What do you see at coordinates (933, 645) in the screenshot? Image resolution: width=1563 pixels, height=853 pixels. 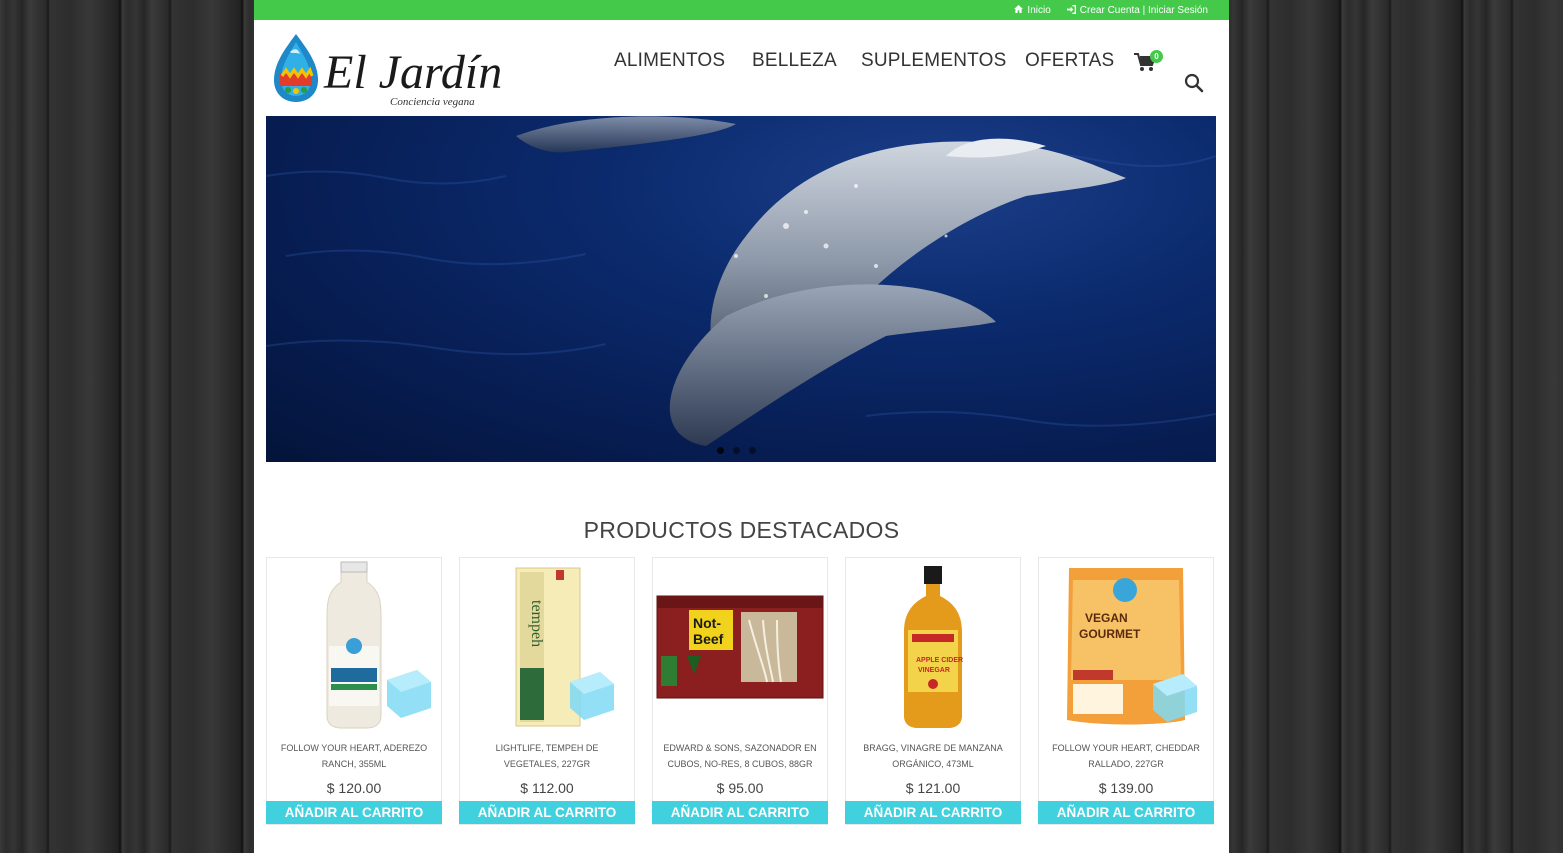 I see `product-image: APPLE CIDER VINEGAR` at bounding box center [933, 645].